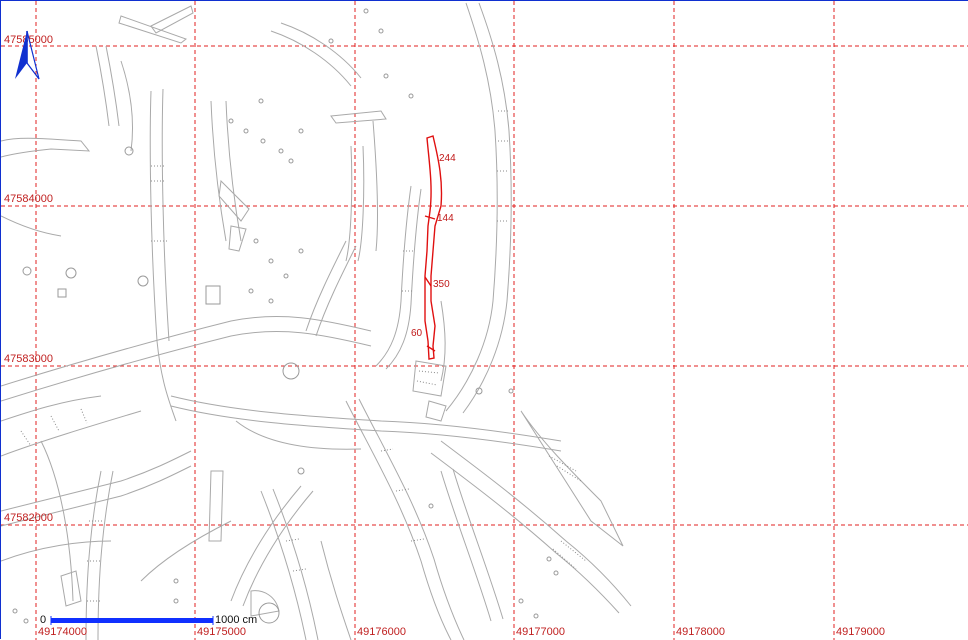  I want to click on scale-bar: 0 1000 cm, so click(148, 620).